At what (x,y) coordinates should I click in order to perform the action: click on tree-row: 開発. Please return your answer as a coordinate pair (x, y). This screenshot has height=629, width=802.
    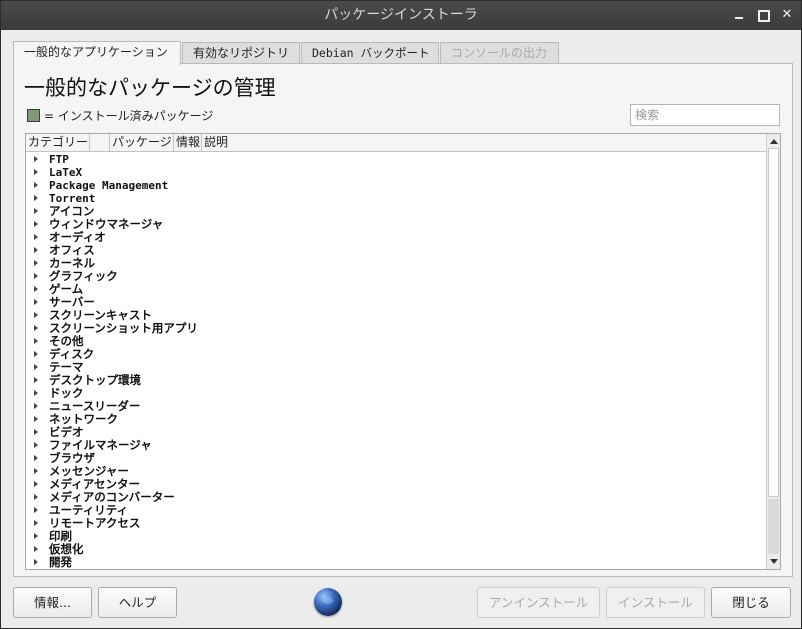
    Looking at the image, I should click on (396, 562).